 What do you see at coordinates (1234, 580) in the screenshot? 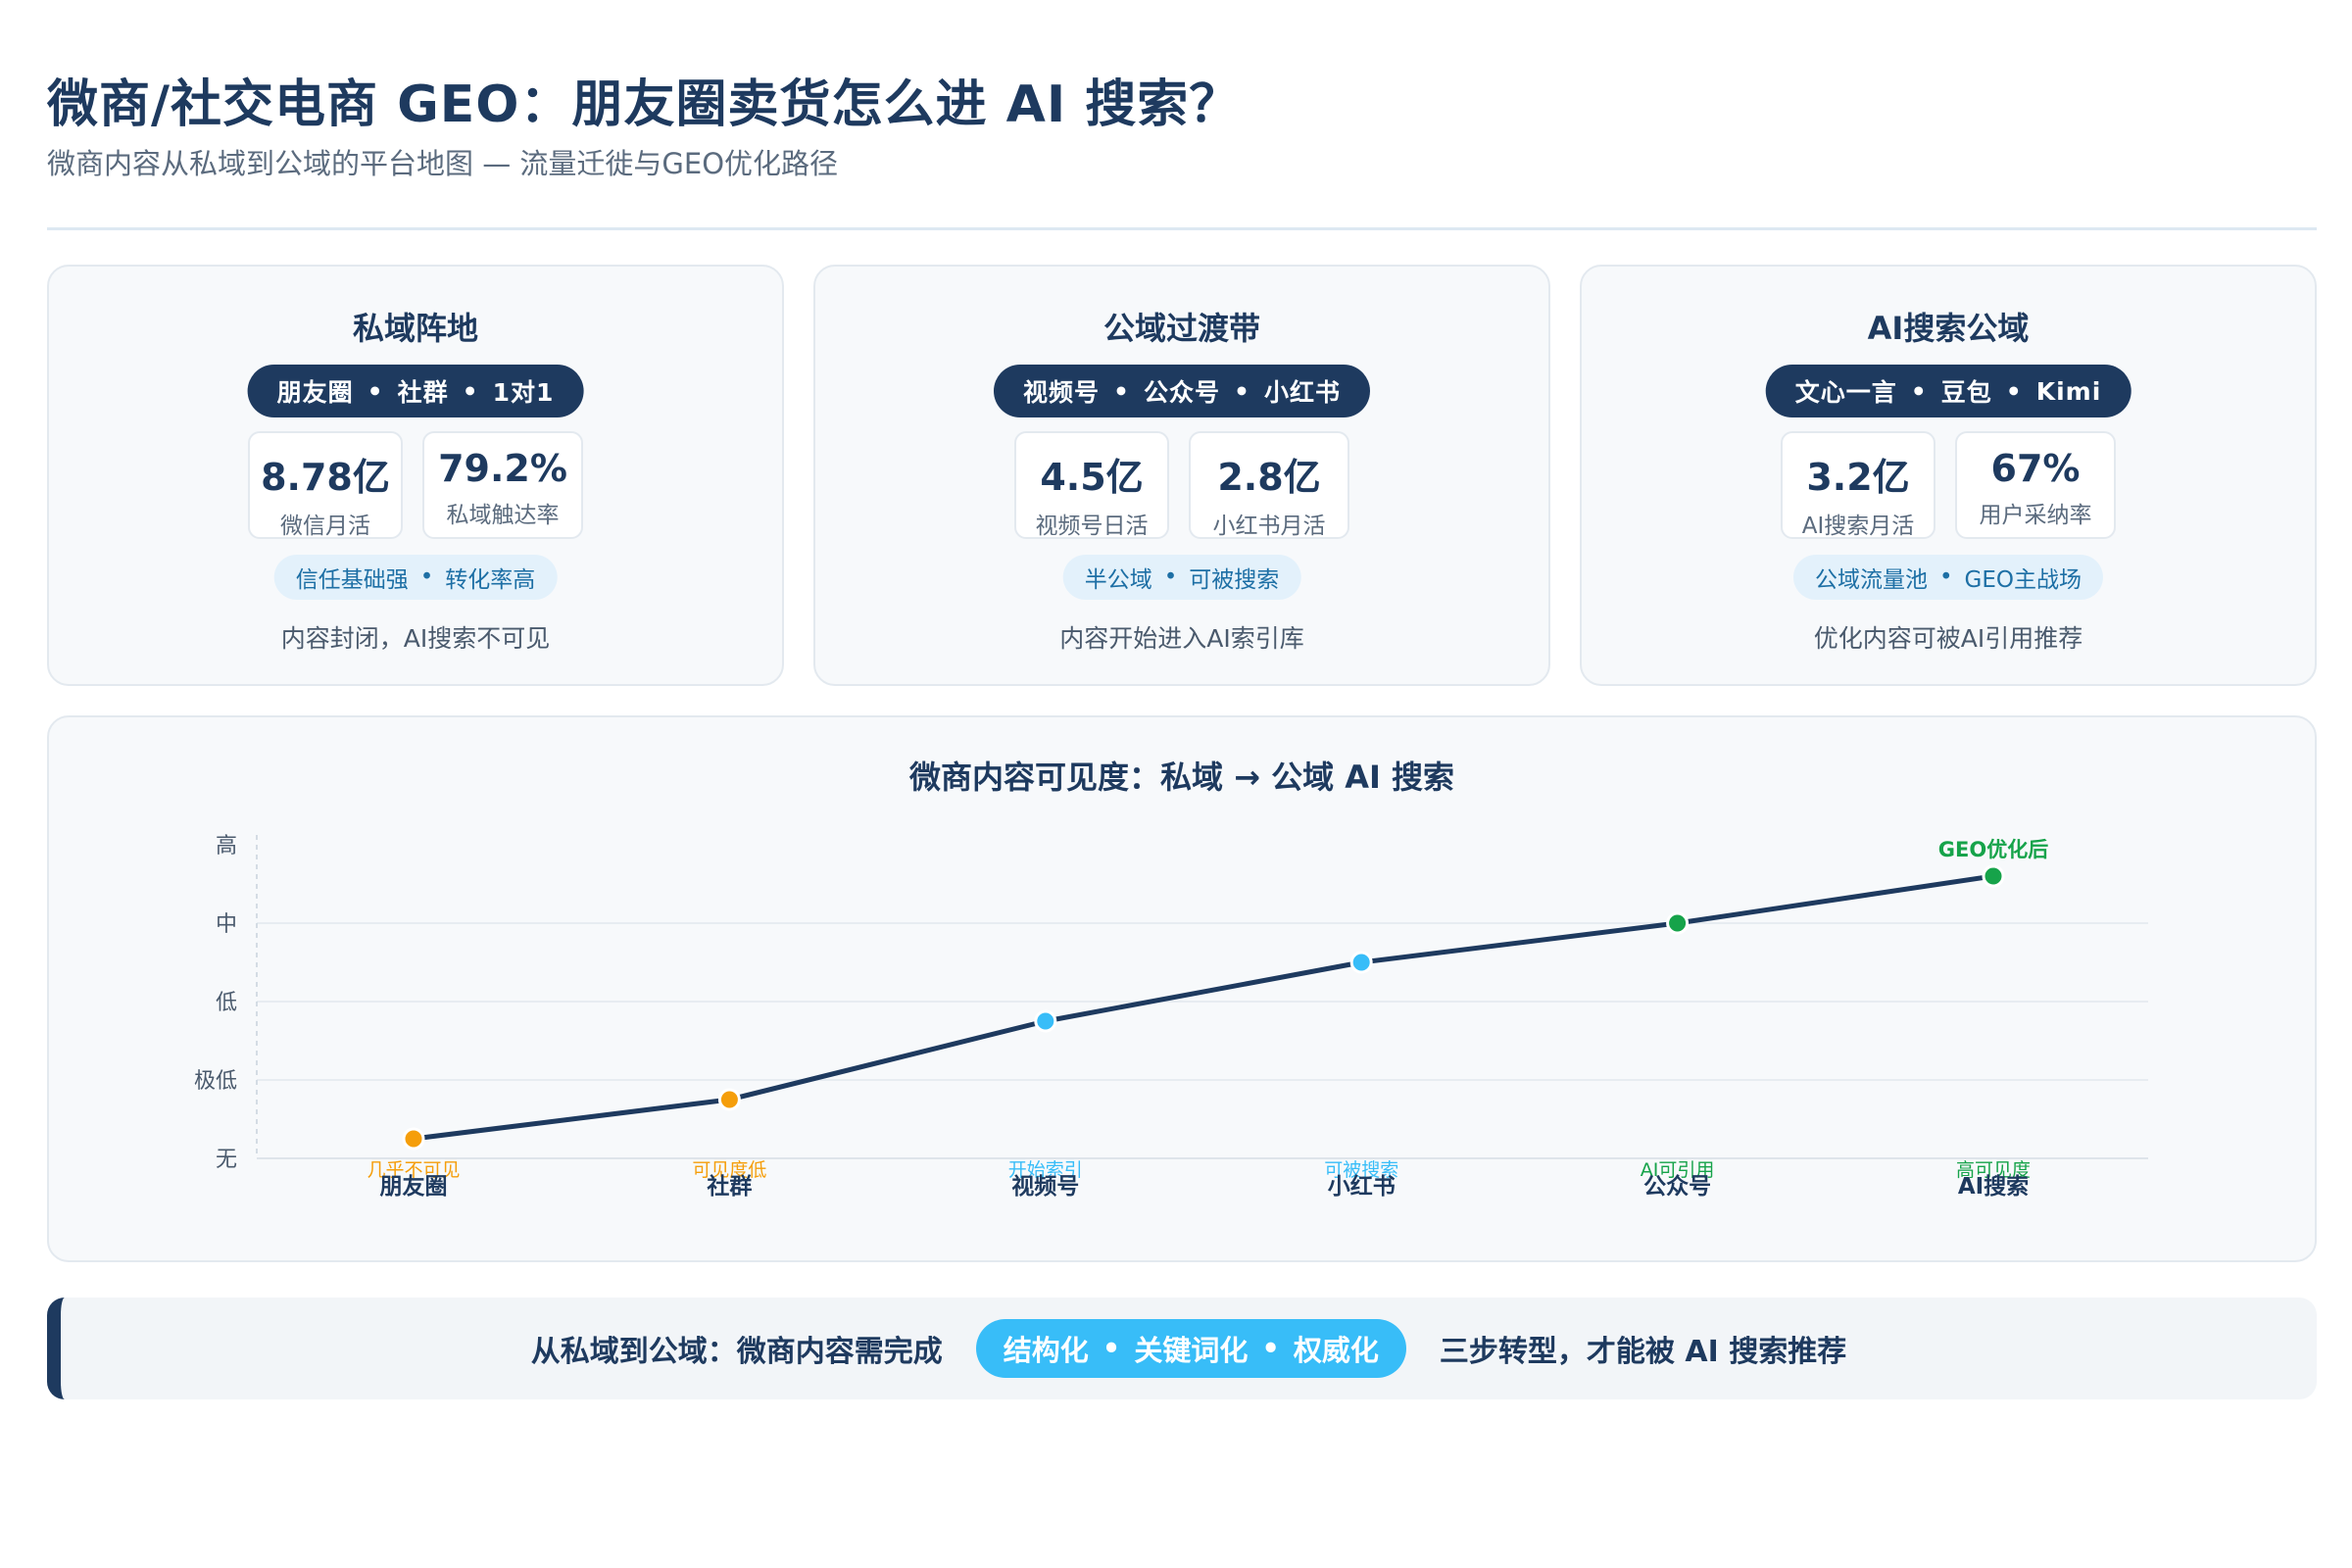
I see `tag-label: 可被搜索` at bounding box center [1234, 580].